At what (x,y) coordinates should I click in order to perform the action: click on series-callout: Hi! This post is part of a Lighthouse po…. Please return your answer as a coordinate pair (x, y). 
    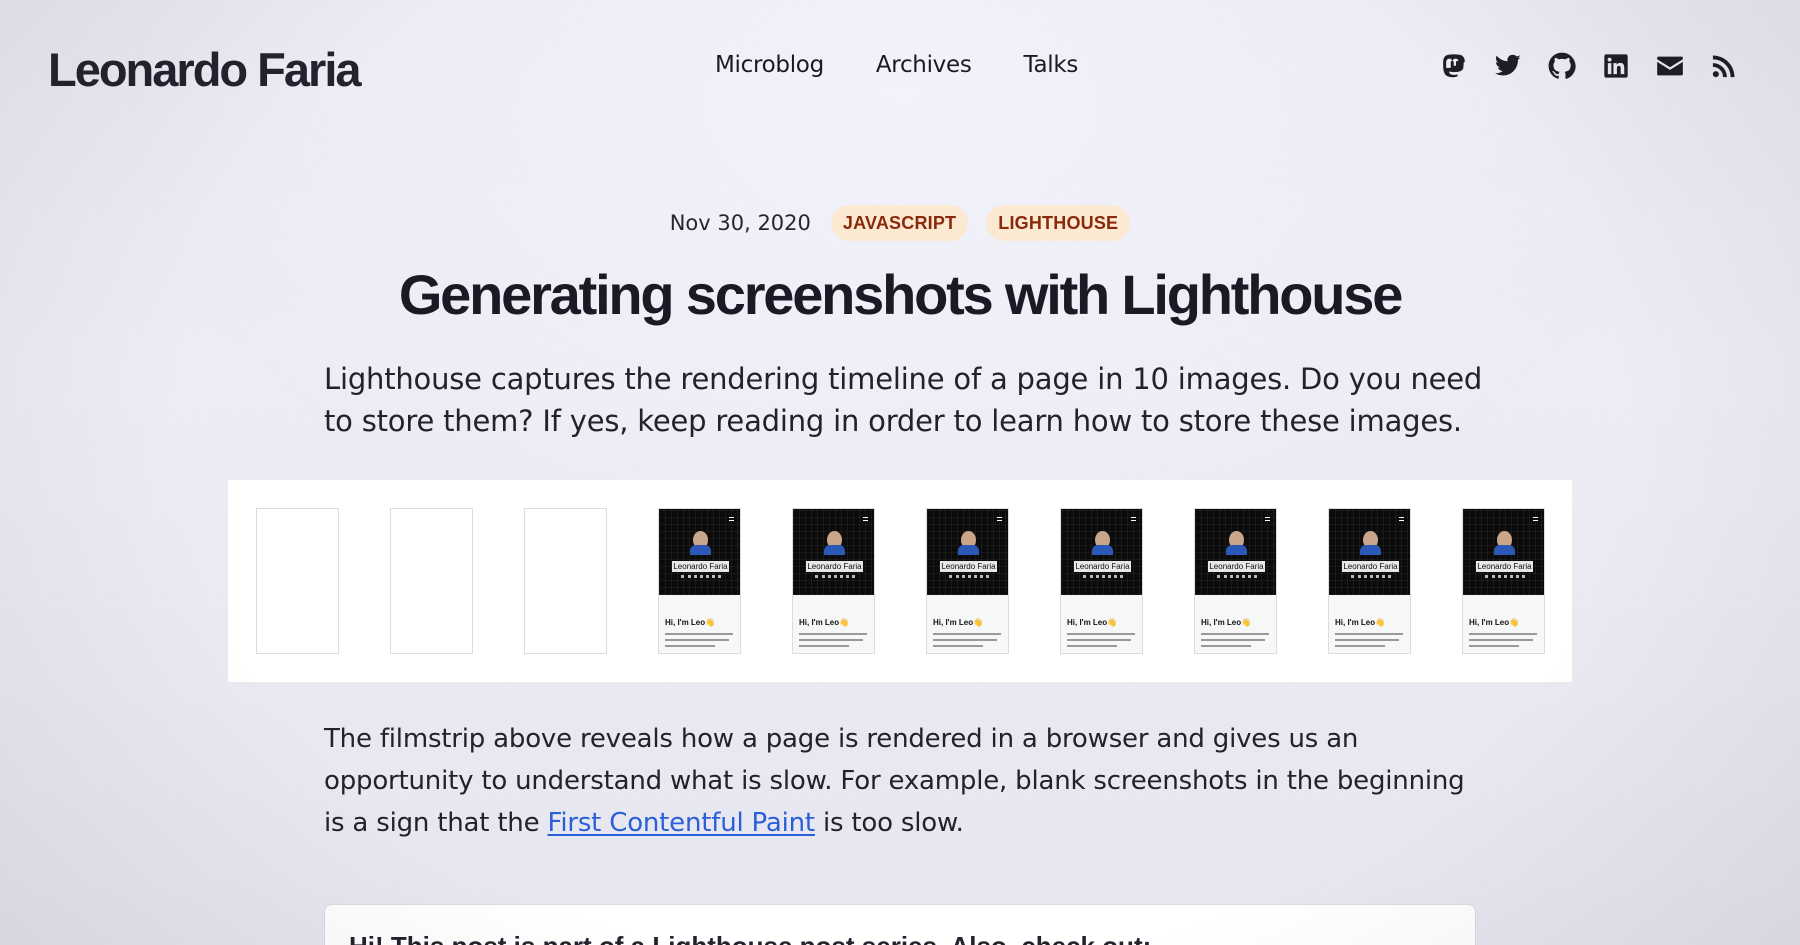
    Looking at the image, I should click on (900, 924).